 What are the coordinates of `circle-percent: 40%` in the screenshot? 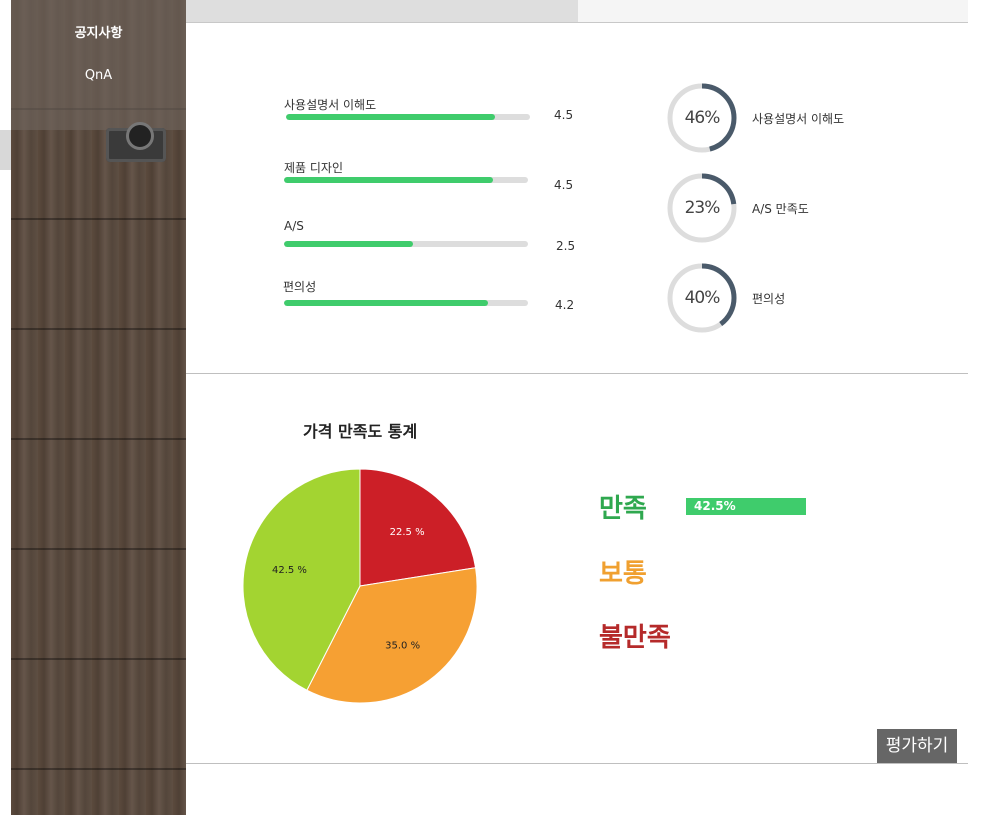 It's located at (702, 298).